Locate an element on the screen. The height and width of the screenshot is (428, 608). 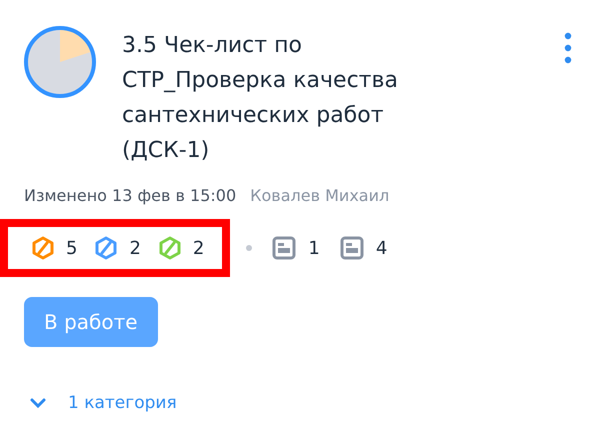
progress-pie is located at coordinates (60, 62).